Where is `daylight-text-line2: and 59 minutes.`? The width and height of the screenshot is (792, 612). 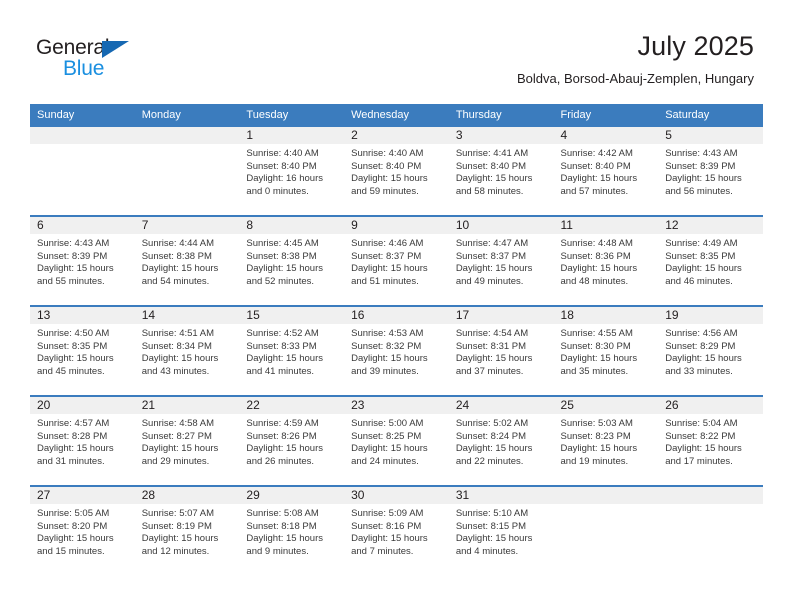 daylight-text-line2: and 59 minutes. is located at coordinates (385, 191).